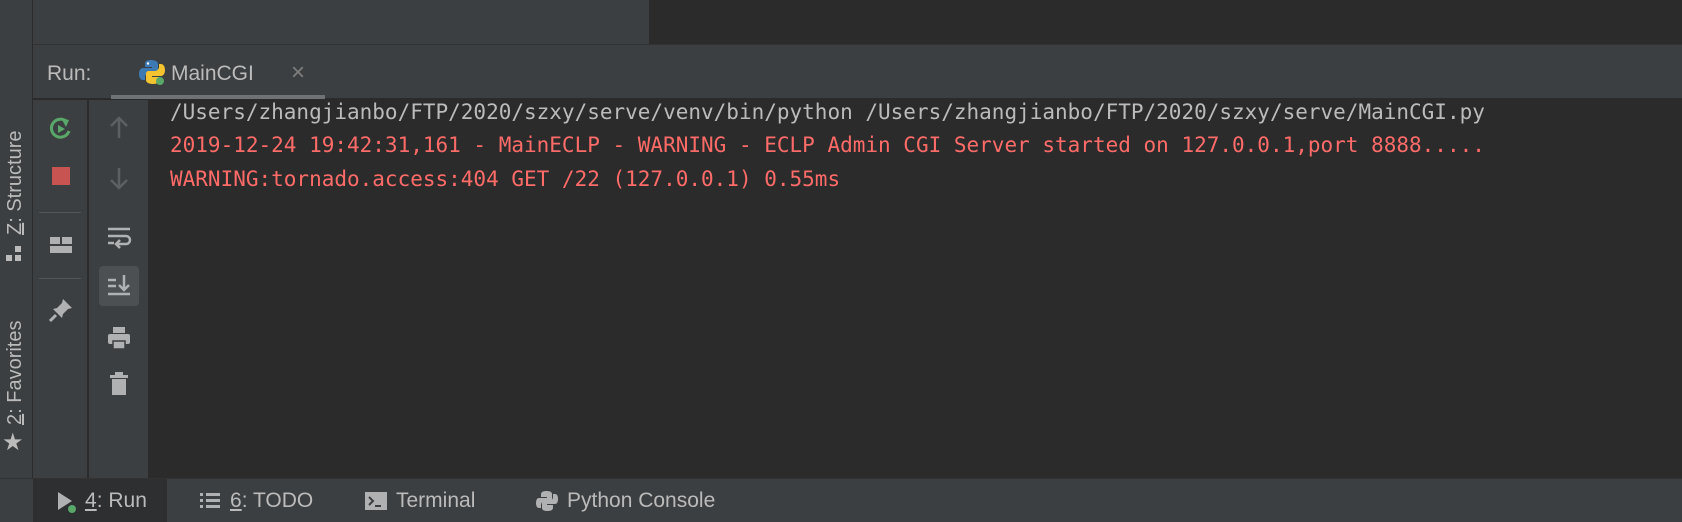 This screenshot has height=522, width=1682. I want to click on bottom-tool-window-bar: 4: Run 6: TODO Terminal Python Console, so click(841, 500).